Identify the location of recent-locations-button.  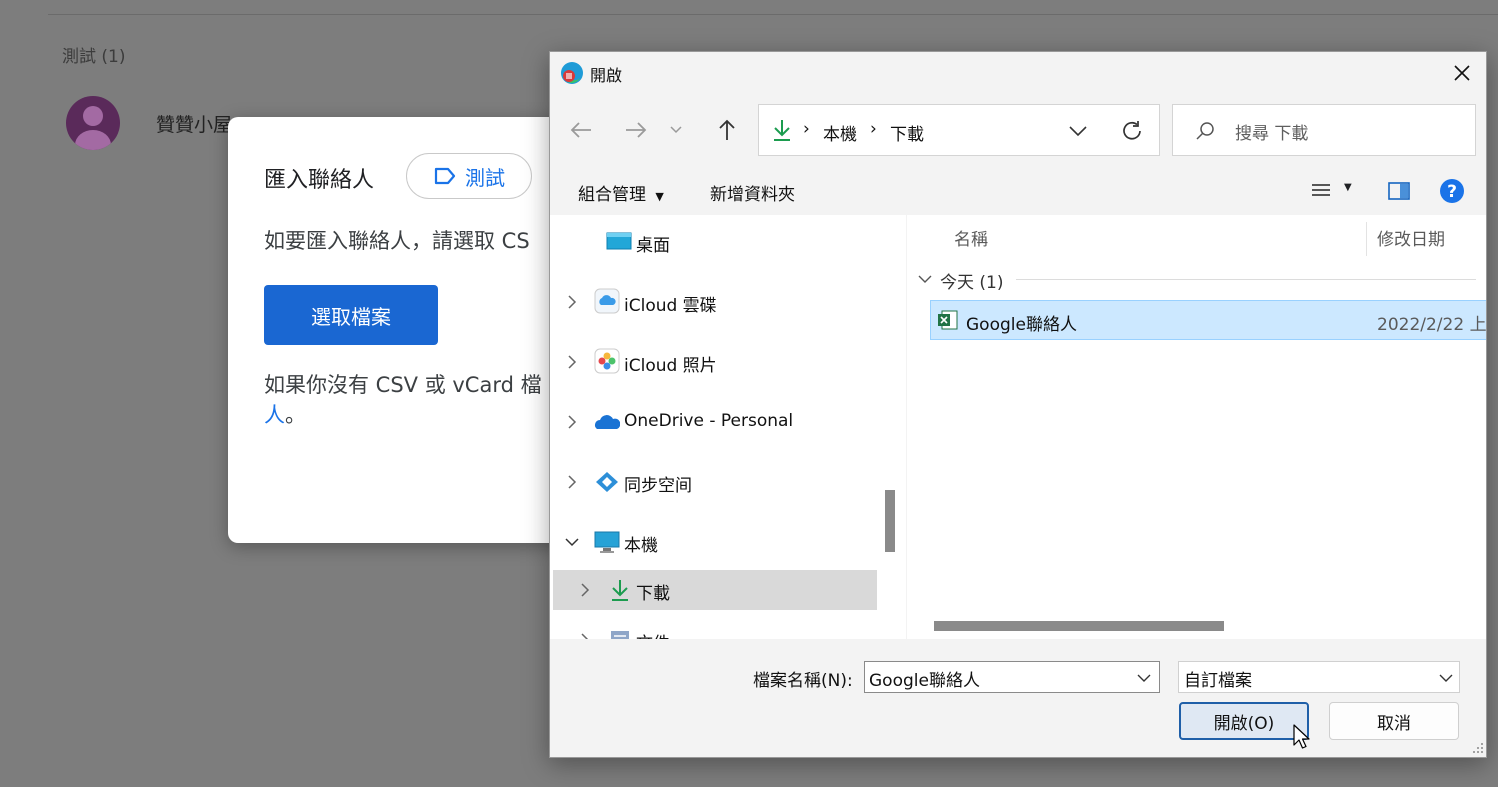
(676, 130).